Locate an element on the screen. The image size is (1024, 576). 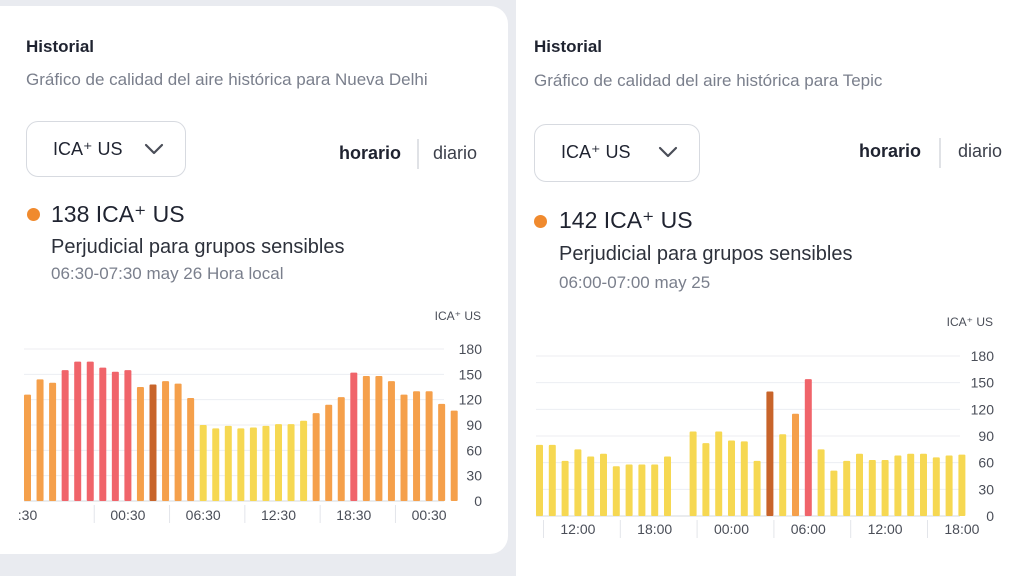
aqi-value: 138 ICA⁺ US is located at coordinates (118, 214).